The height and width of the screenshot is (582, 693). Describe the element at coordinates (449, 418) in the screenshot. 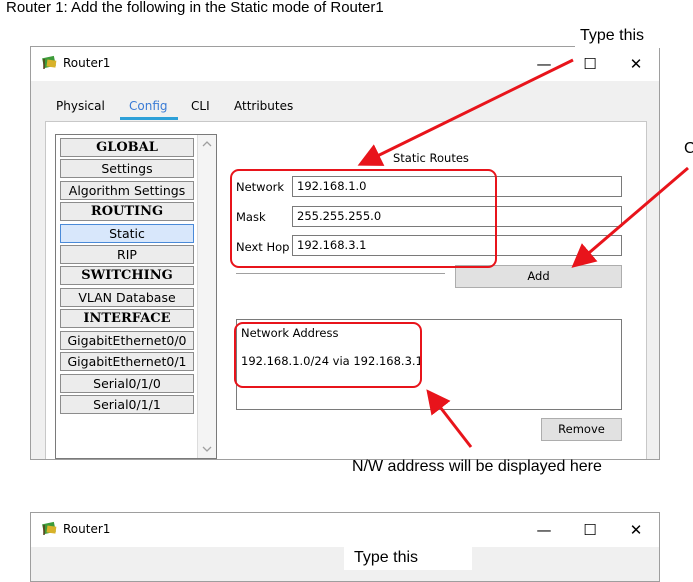

I see `arrow-to-route-list` at that location.